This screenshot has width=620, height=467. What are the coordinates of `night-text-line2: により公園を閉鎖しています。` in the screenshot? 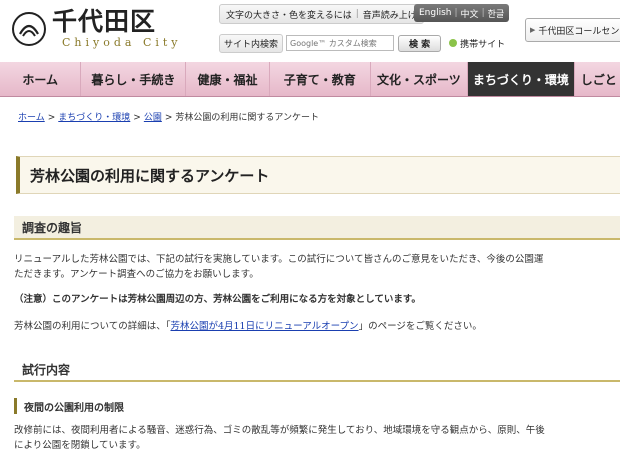 It's located at (80, 445).